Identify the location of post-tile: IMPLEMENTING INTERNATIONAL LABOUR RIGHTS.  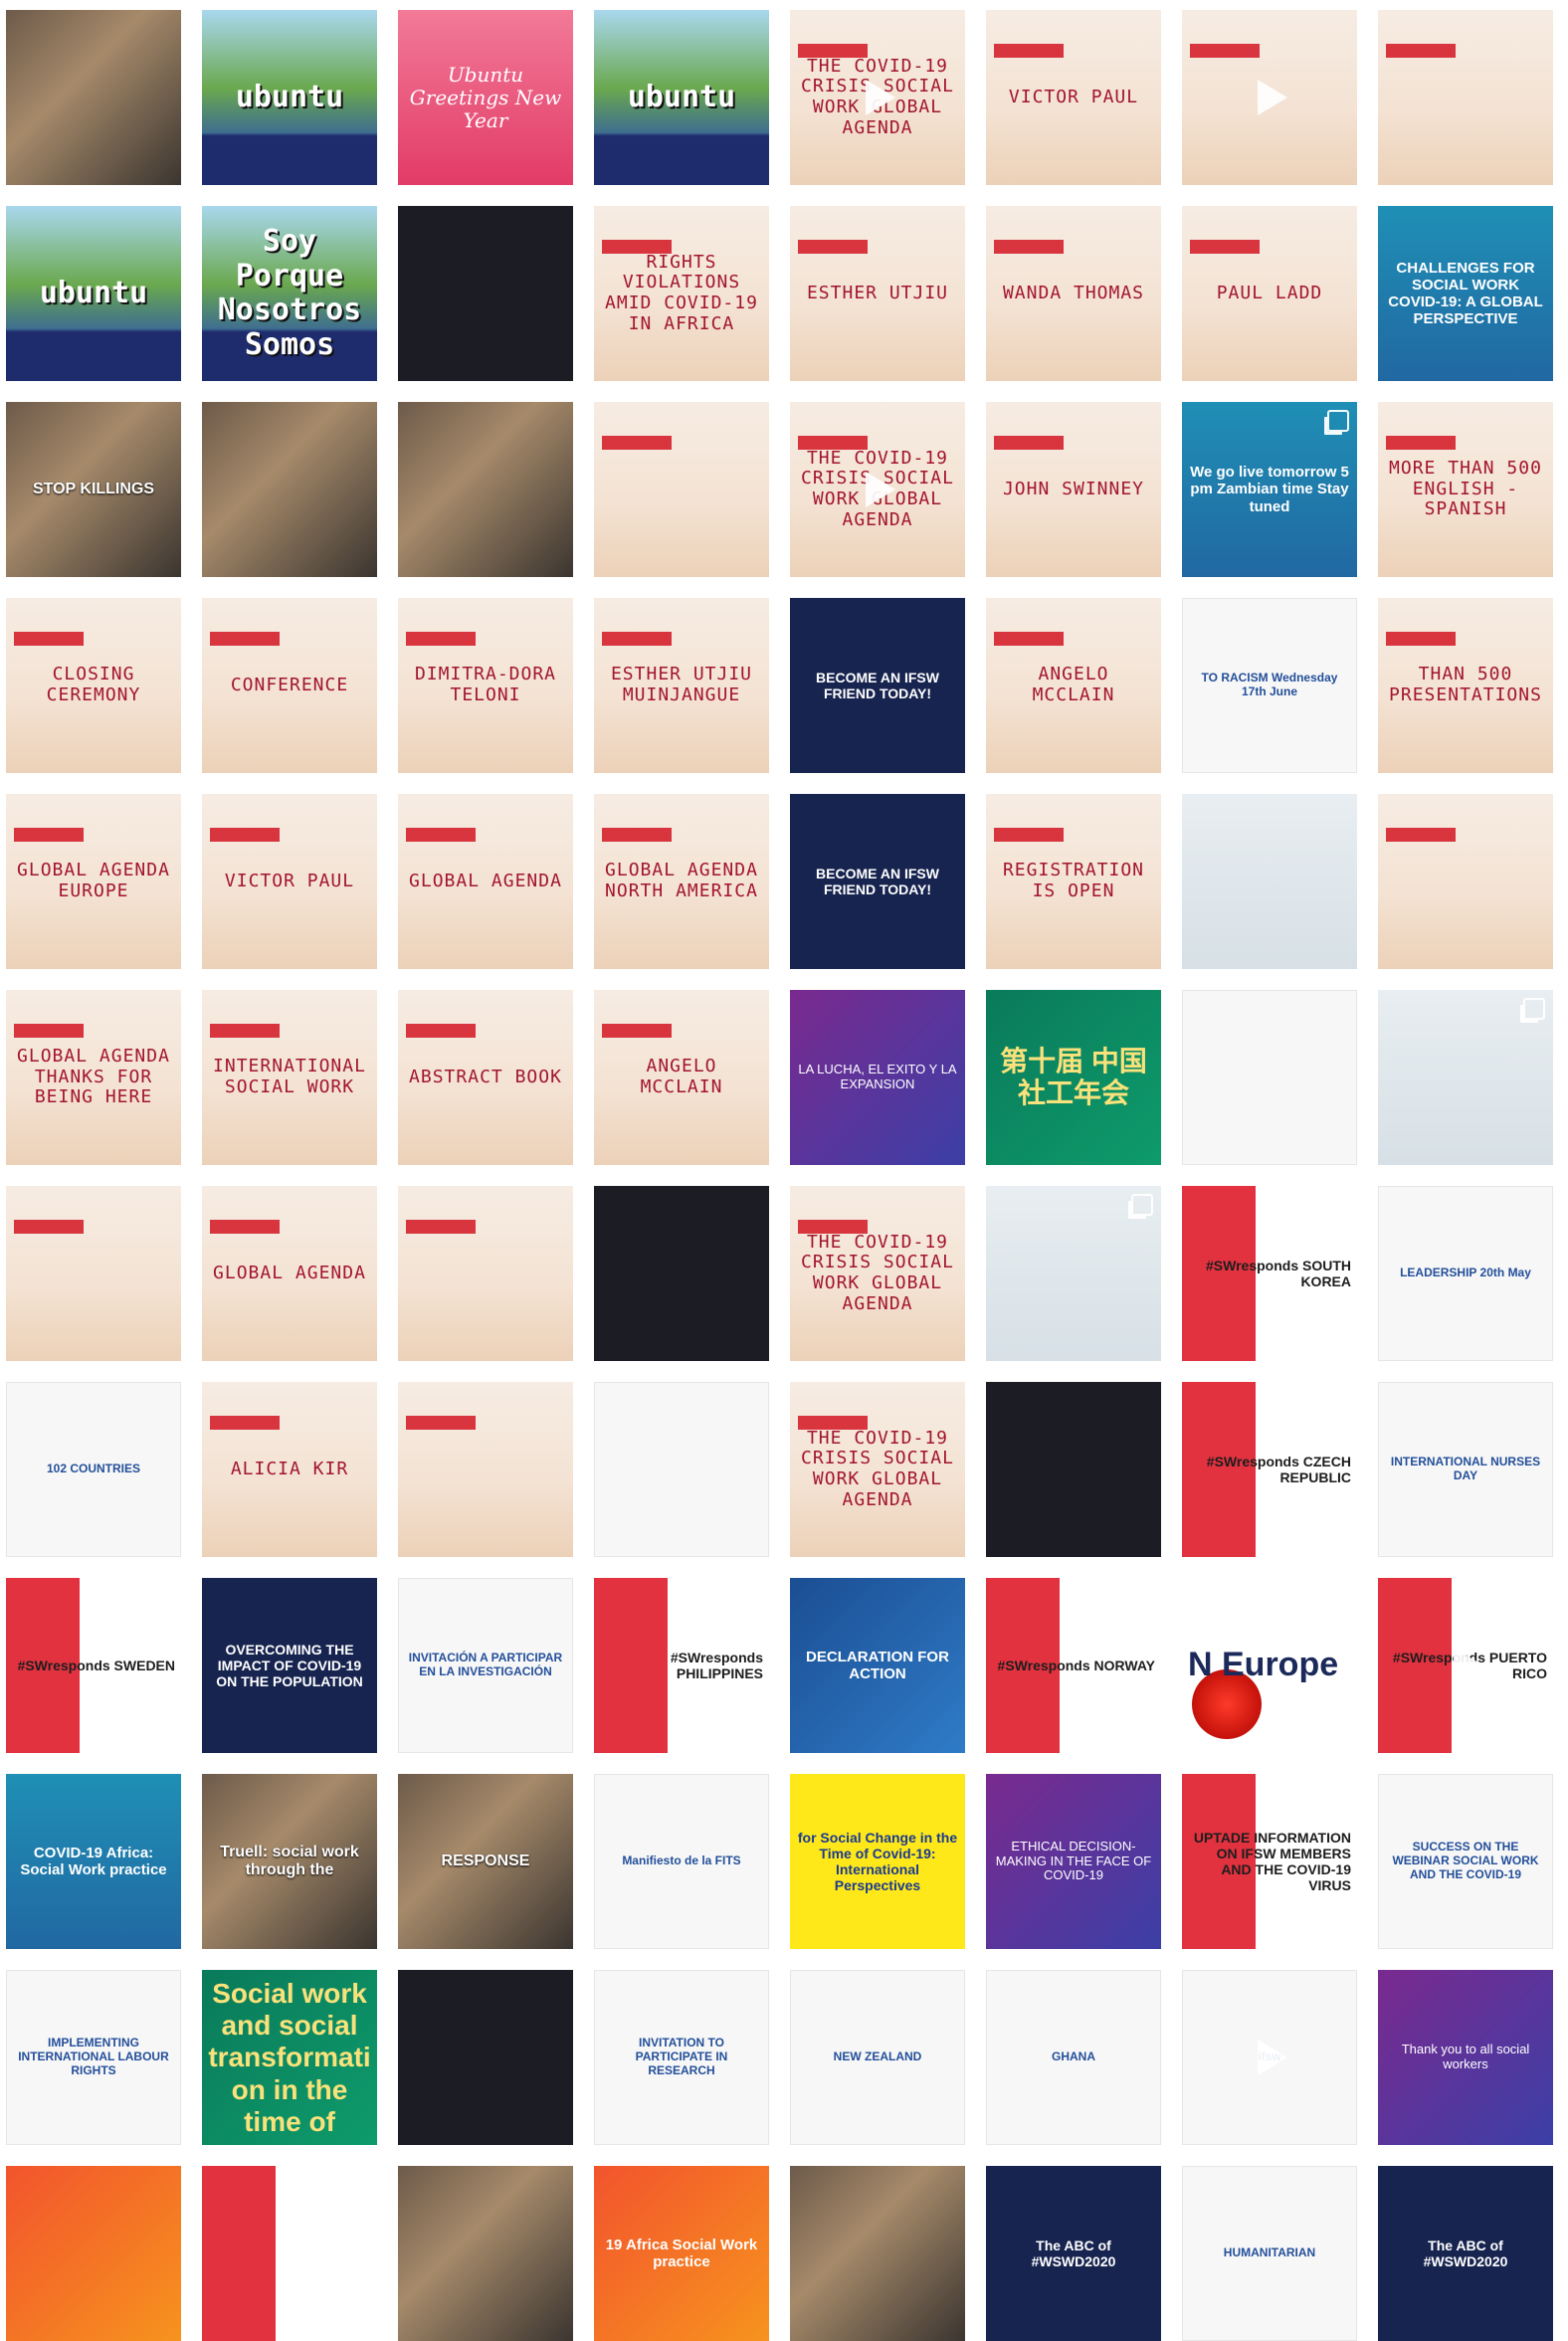
(93, 2057).